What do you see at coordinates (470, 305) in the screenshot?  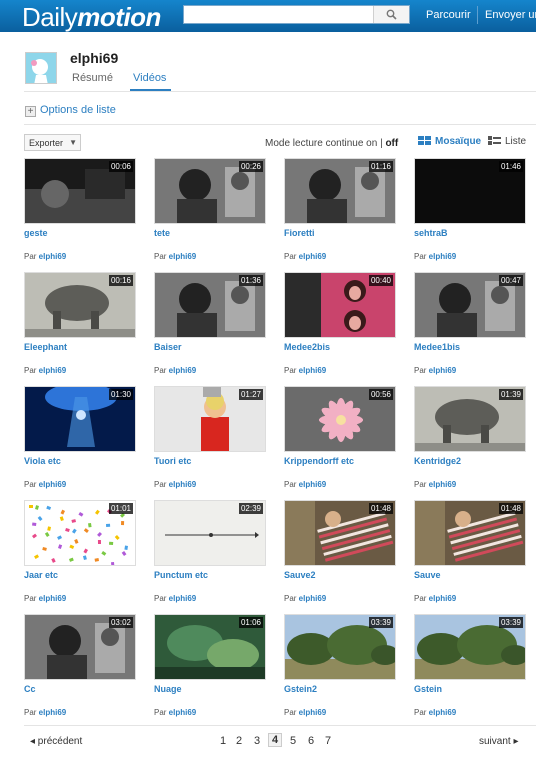 I see `video-thumbnail: 00:47` at bounding box center [470, 305].